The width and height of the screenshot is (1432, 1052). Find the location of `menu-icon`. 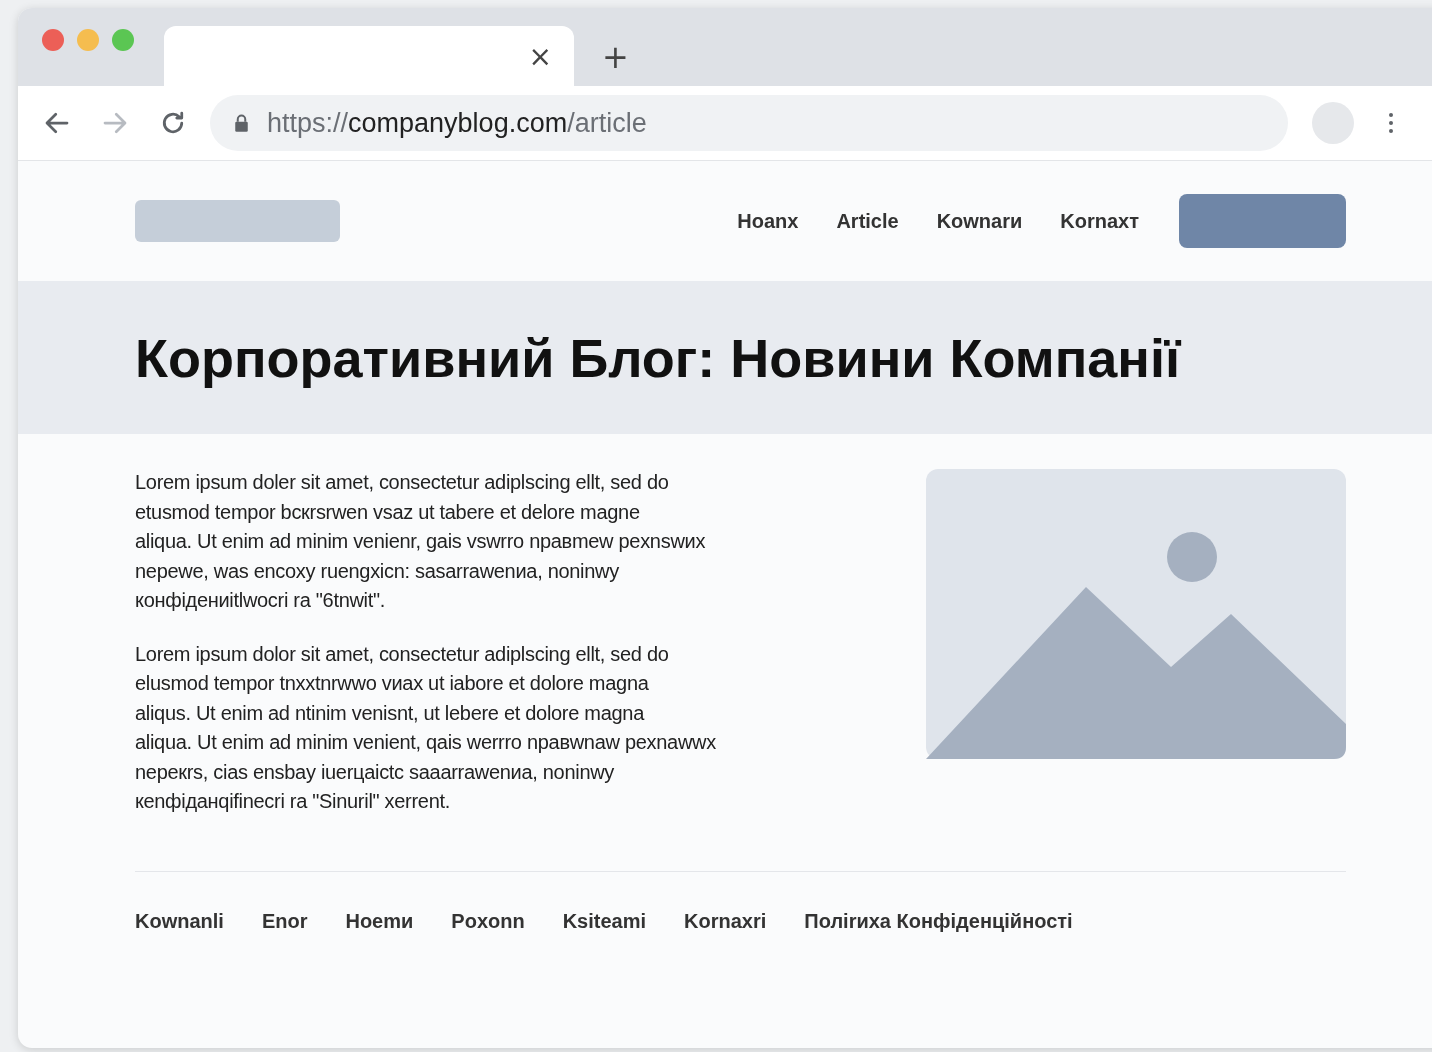

menu-icon is located at coordinates (1391, 123).